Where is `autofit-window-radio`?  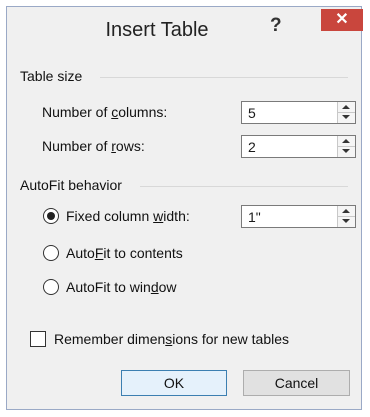 autofit-window-radio is located at coordinates (51, 287).